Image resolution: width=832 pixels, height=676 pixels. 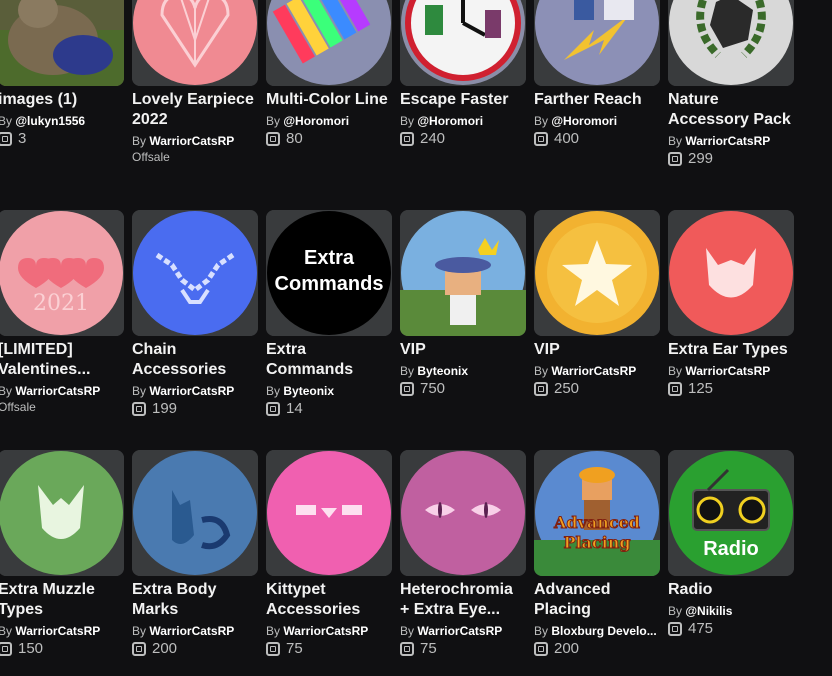 I want to click on item-thumbnail: Advanced Placing, so click(x=597, y=513).